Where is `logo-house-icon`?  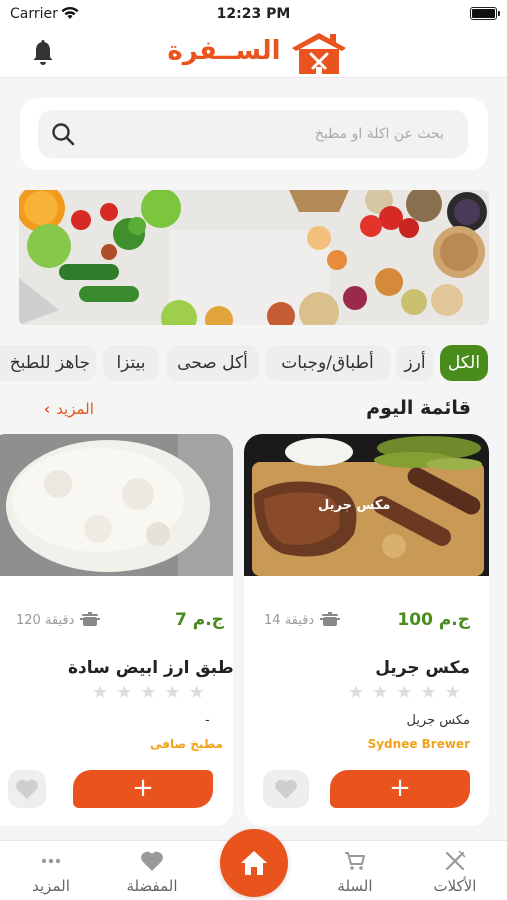
logo-house-icon is located at coordinates (319, 53).